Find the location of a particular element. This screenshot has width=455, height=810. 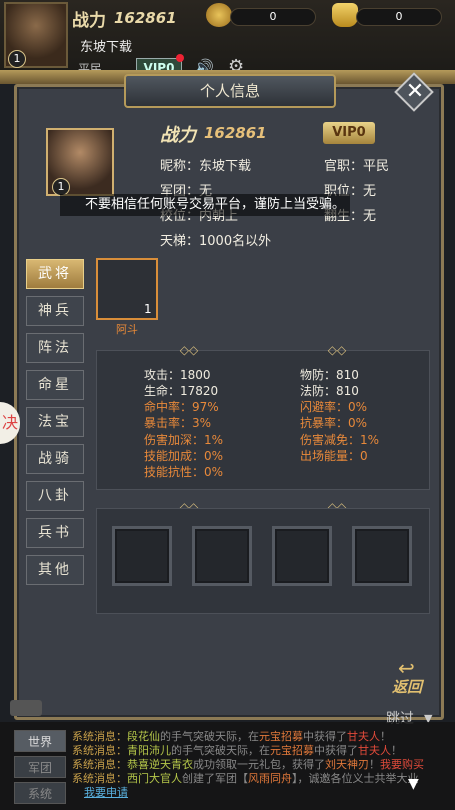

stat-magic-defense: 法防：810 is located at coordinates (329, 391).